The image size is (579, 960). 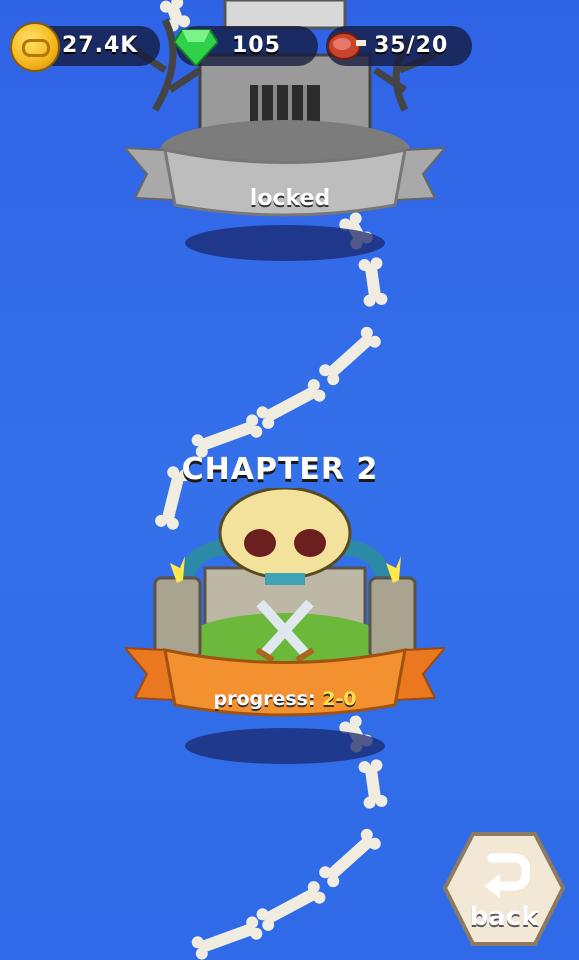 What do you see at coordinates (339, 699) in the screenshot?
I see `progress-value: 2-0` at bounding box center [339, 699].